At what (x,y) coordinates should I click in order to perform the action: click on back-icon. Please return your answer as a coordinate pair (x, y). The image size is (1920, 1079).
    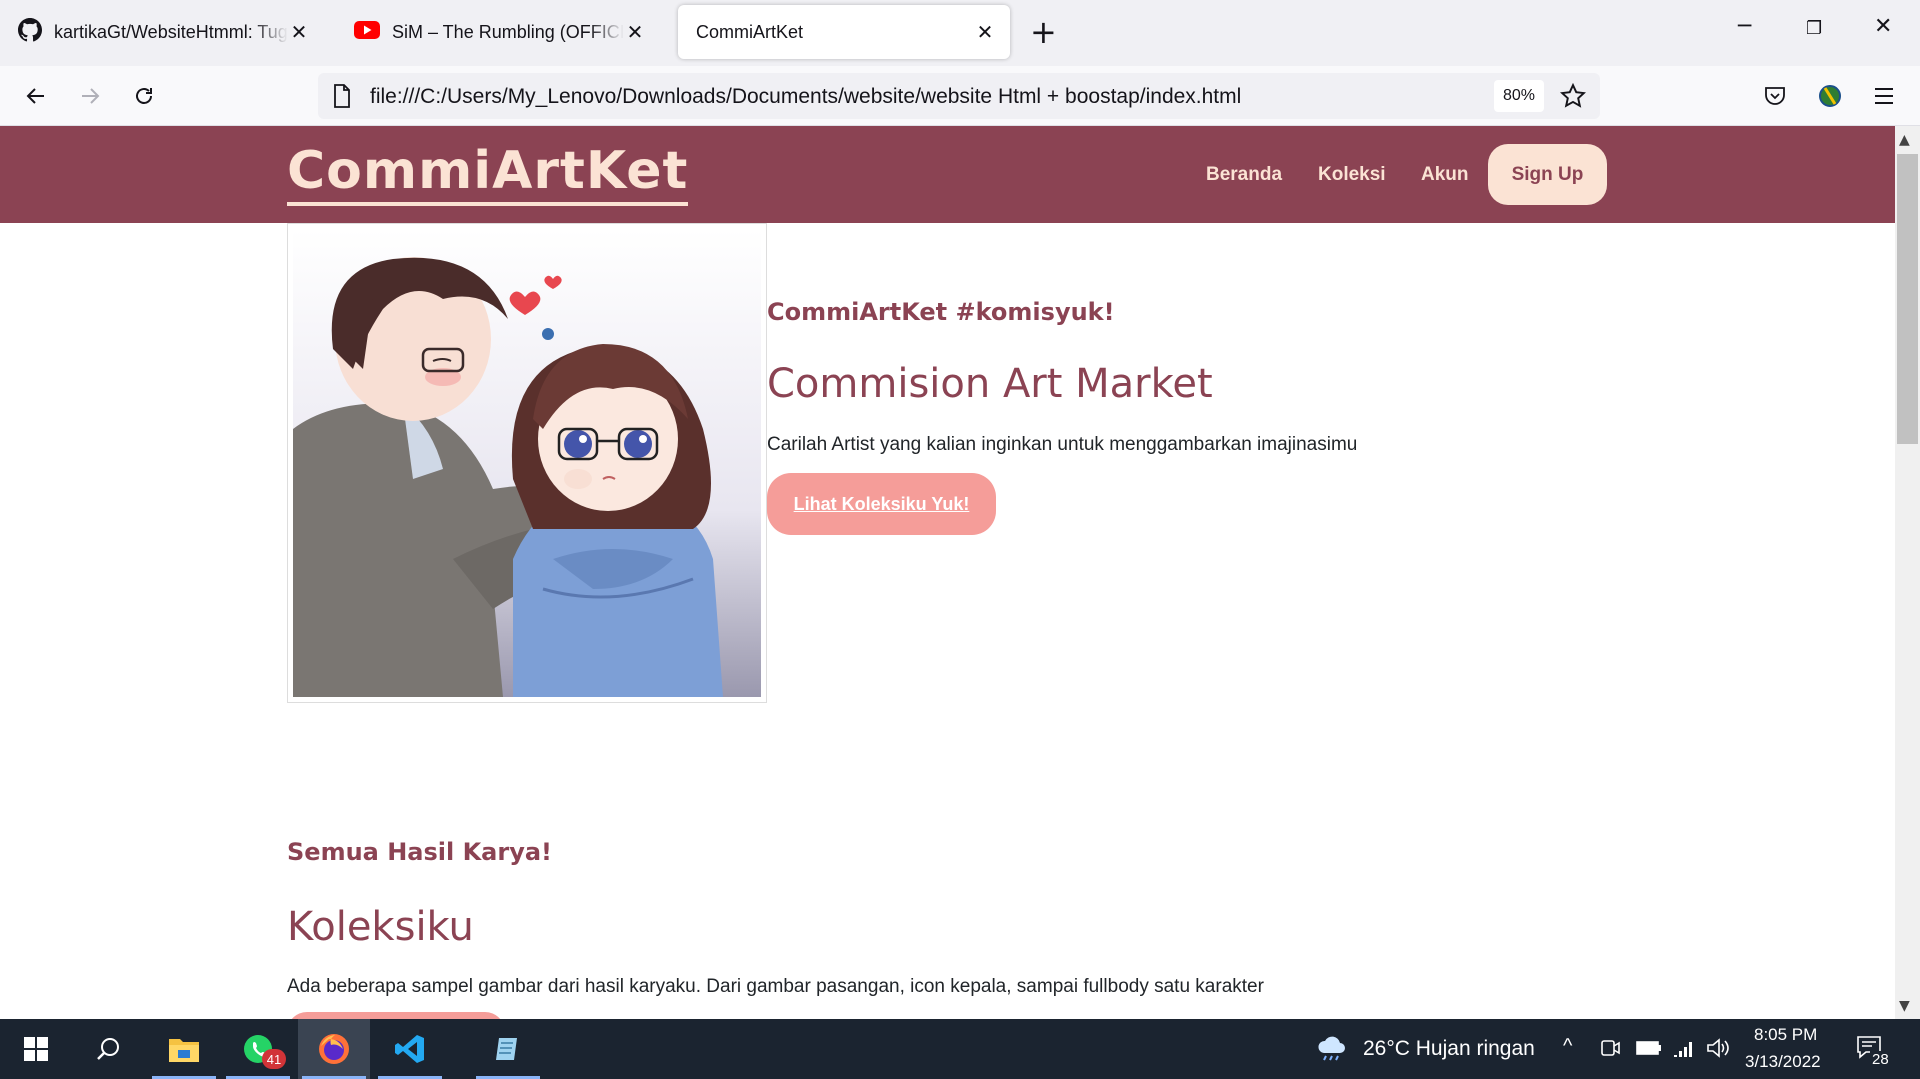
    Looking at the image, I should click on (36, 96).